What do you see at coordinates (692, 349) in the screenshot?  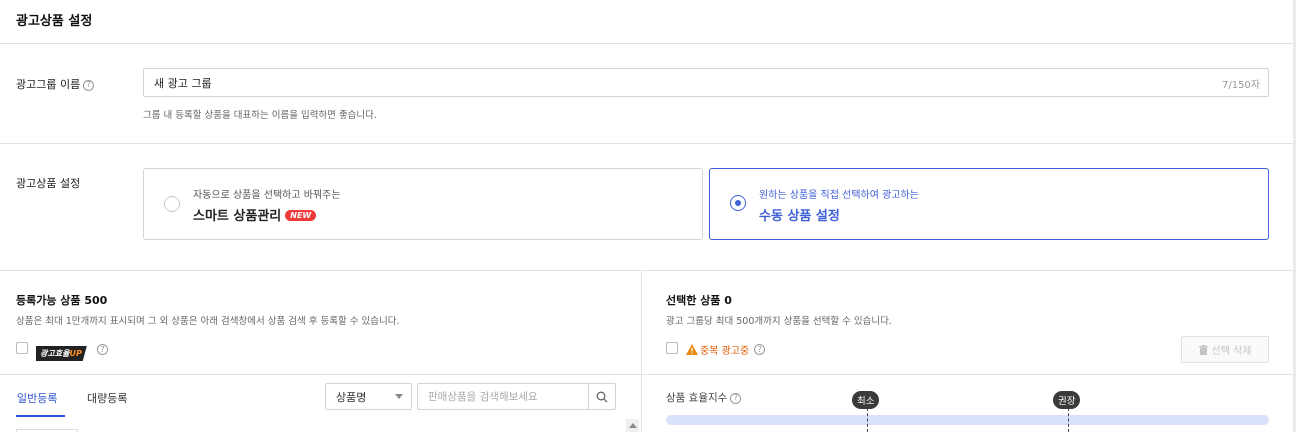 I see `warning-icon` at bounding box center [692, 349].